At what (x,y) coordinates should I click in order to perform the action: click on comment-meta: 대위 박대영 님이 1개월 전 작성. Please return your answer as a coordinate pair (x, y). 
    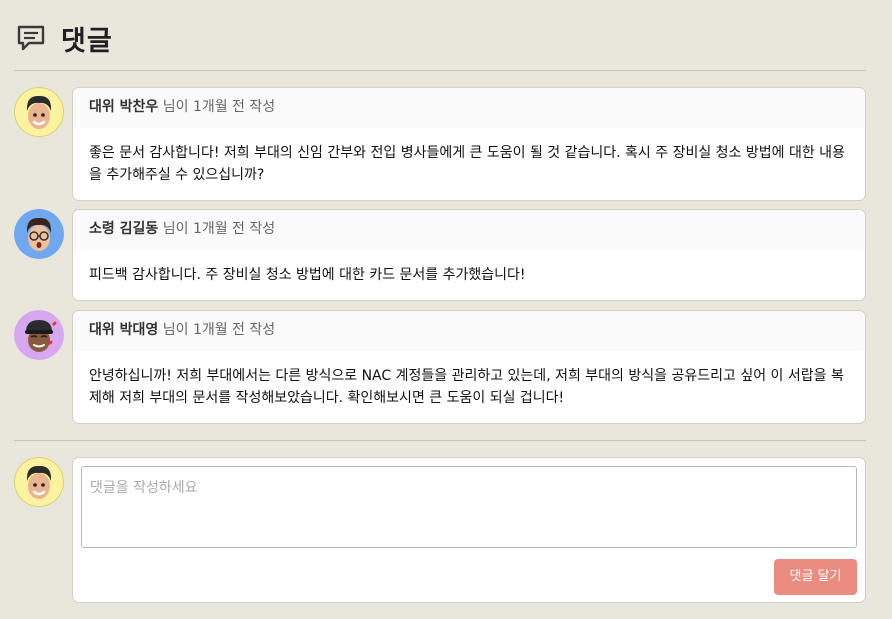
    Looking at the image, I should click on (469, 331).